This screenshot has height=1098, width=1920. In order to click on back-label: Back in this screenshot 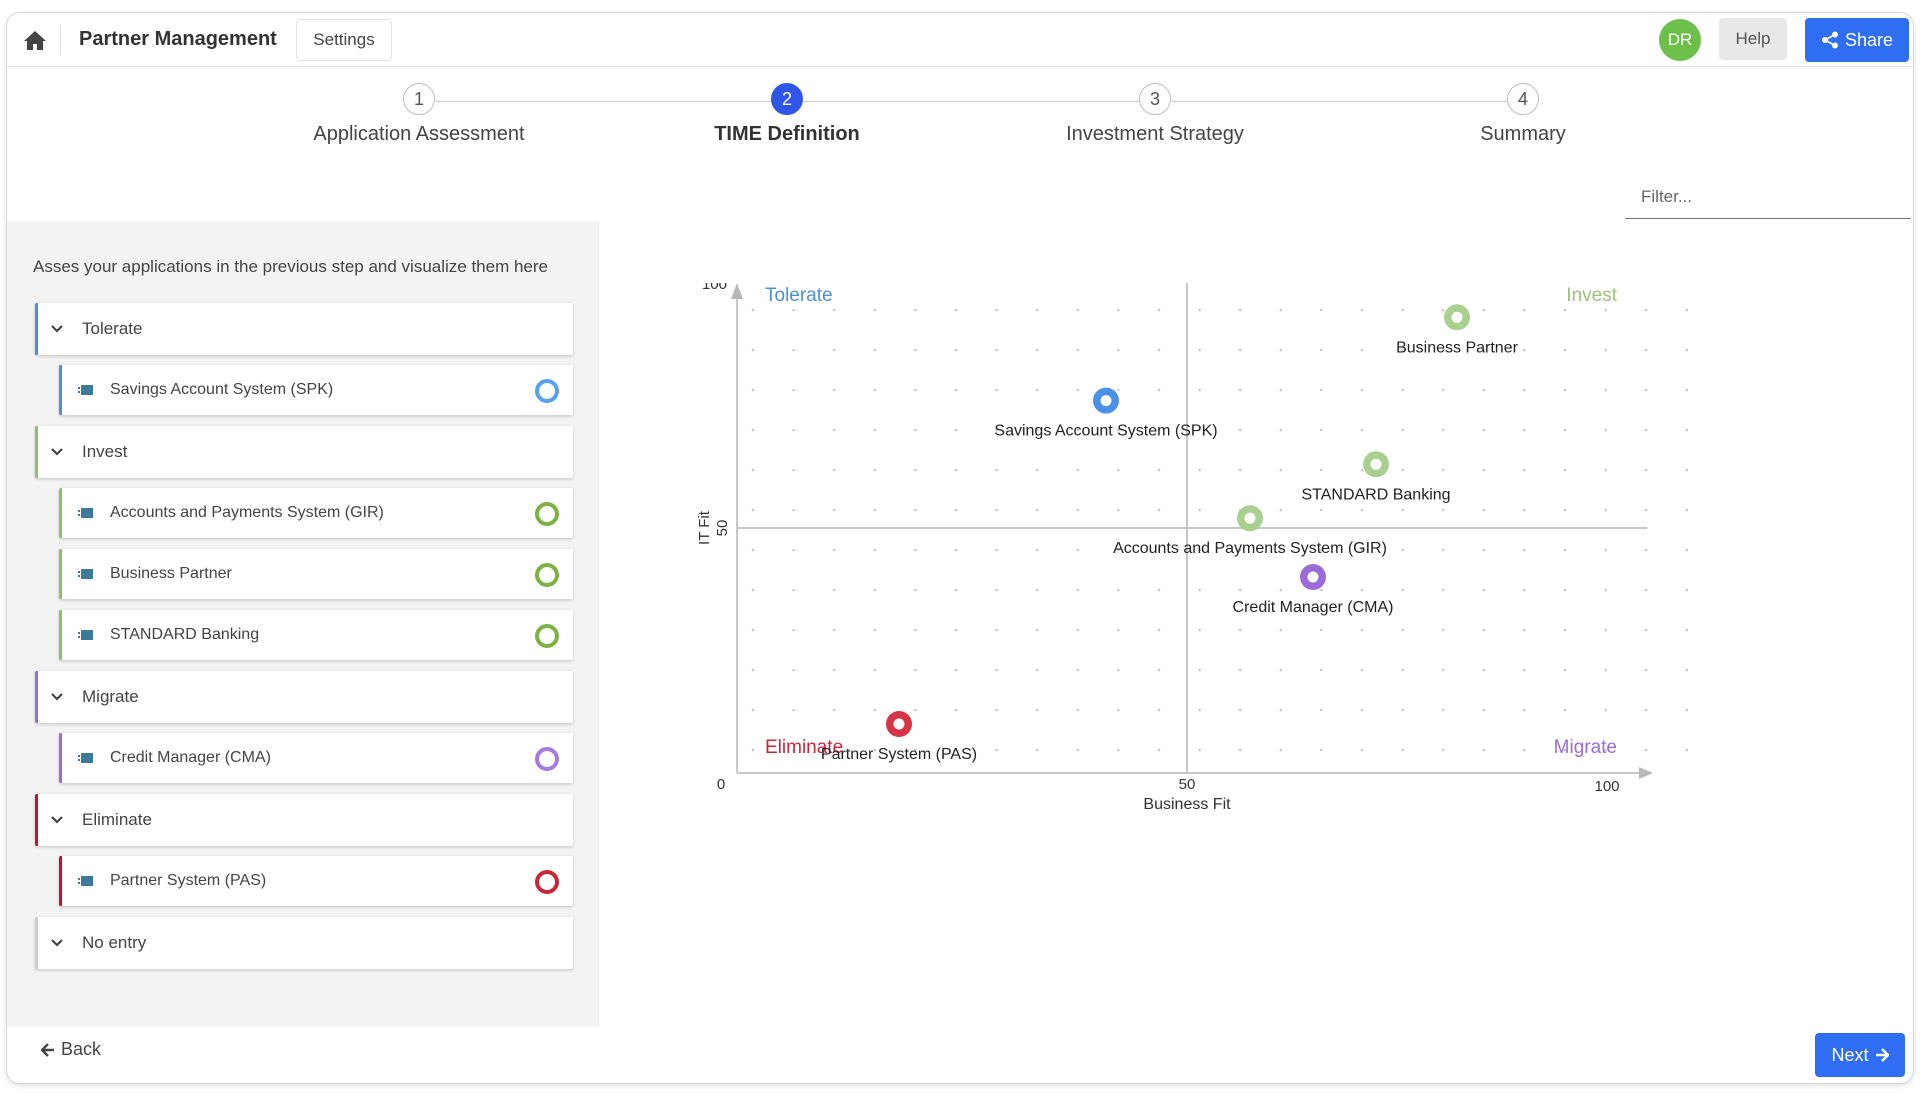, I will do `click(81, 1049)`.